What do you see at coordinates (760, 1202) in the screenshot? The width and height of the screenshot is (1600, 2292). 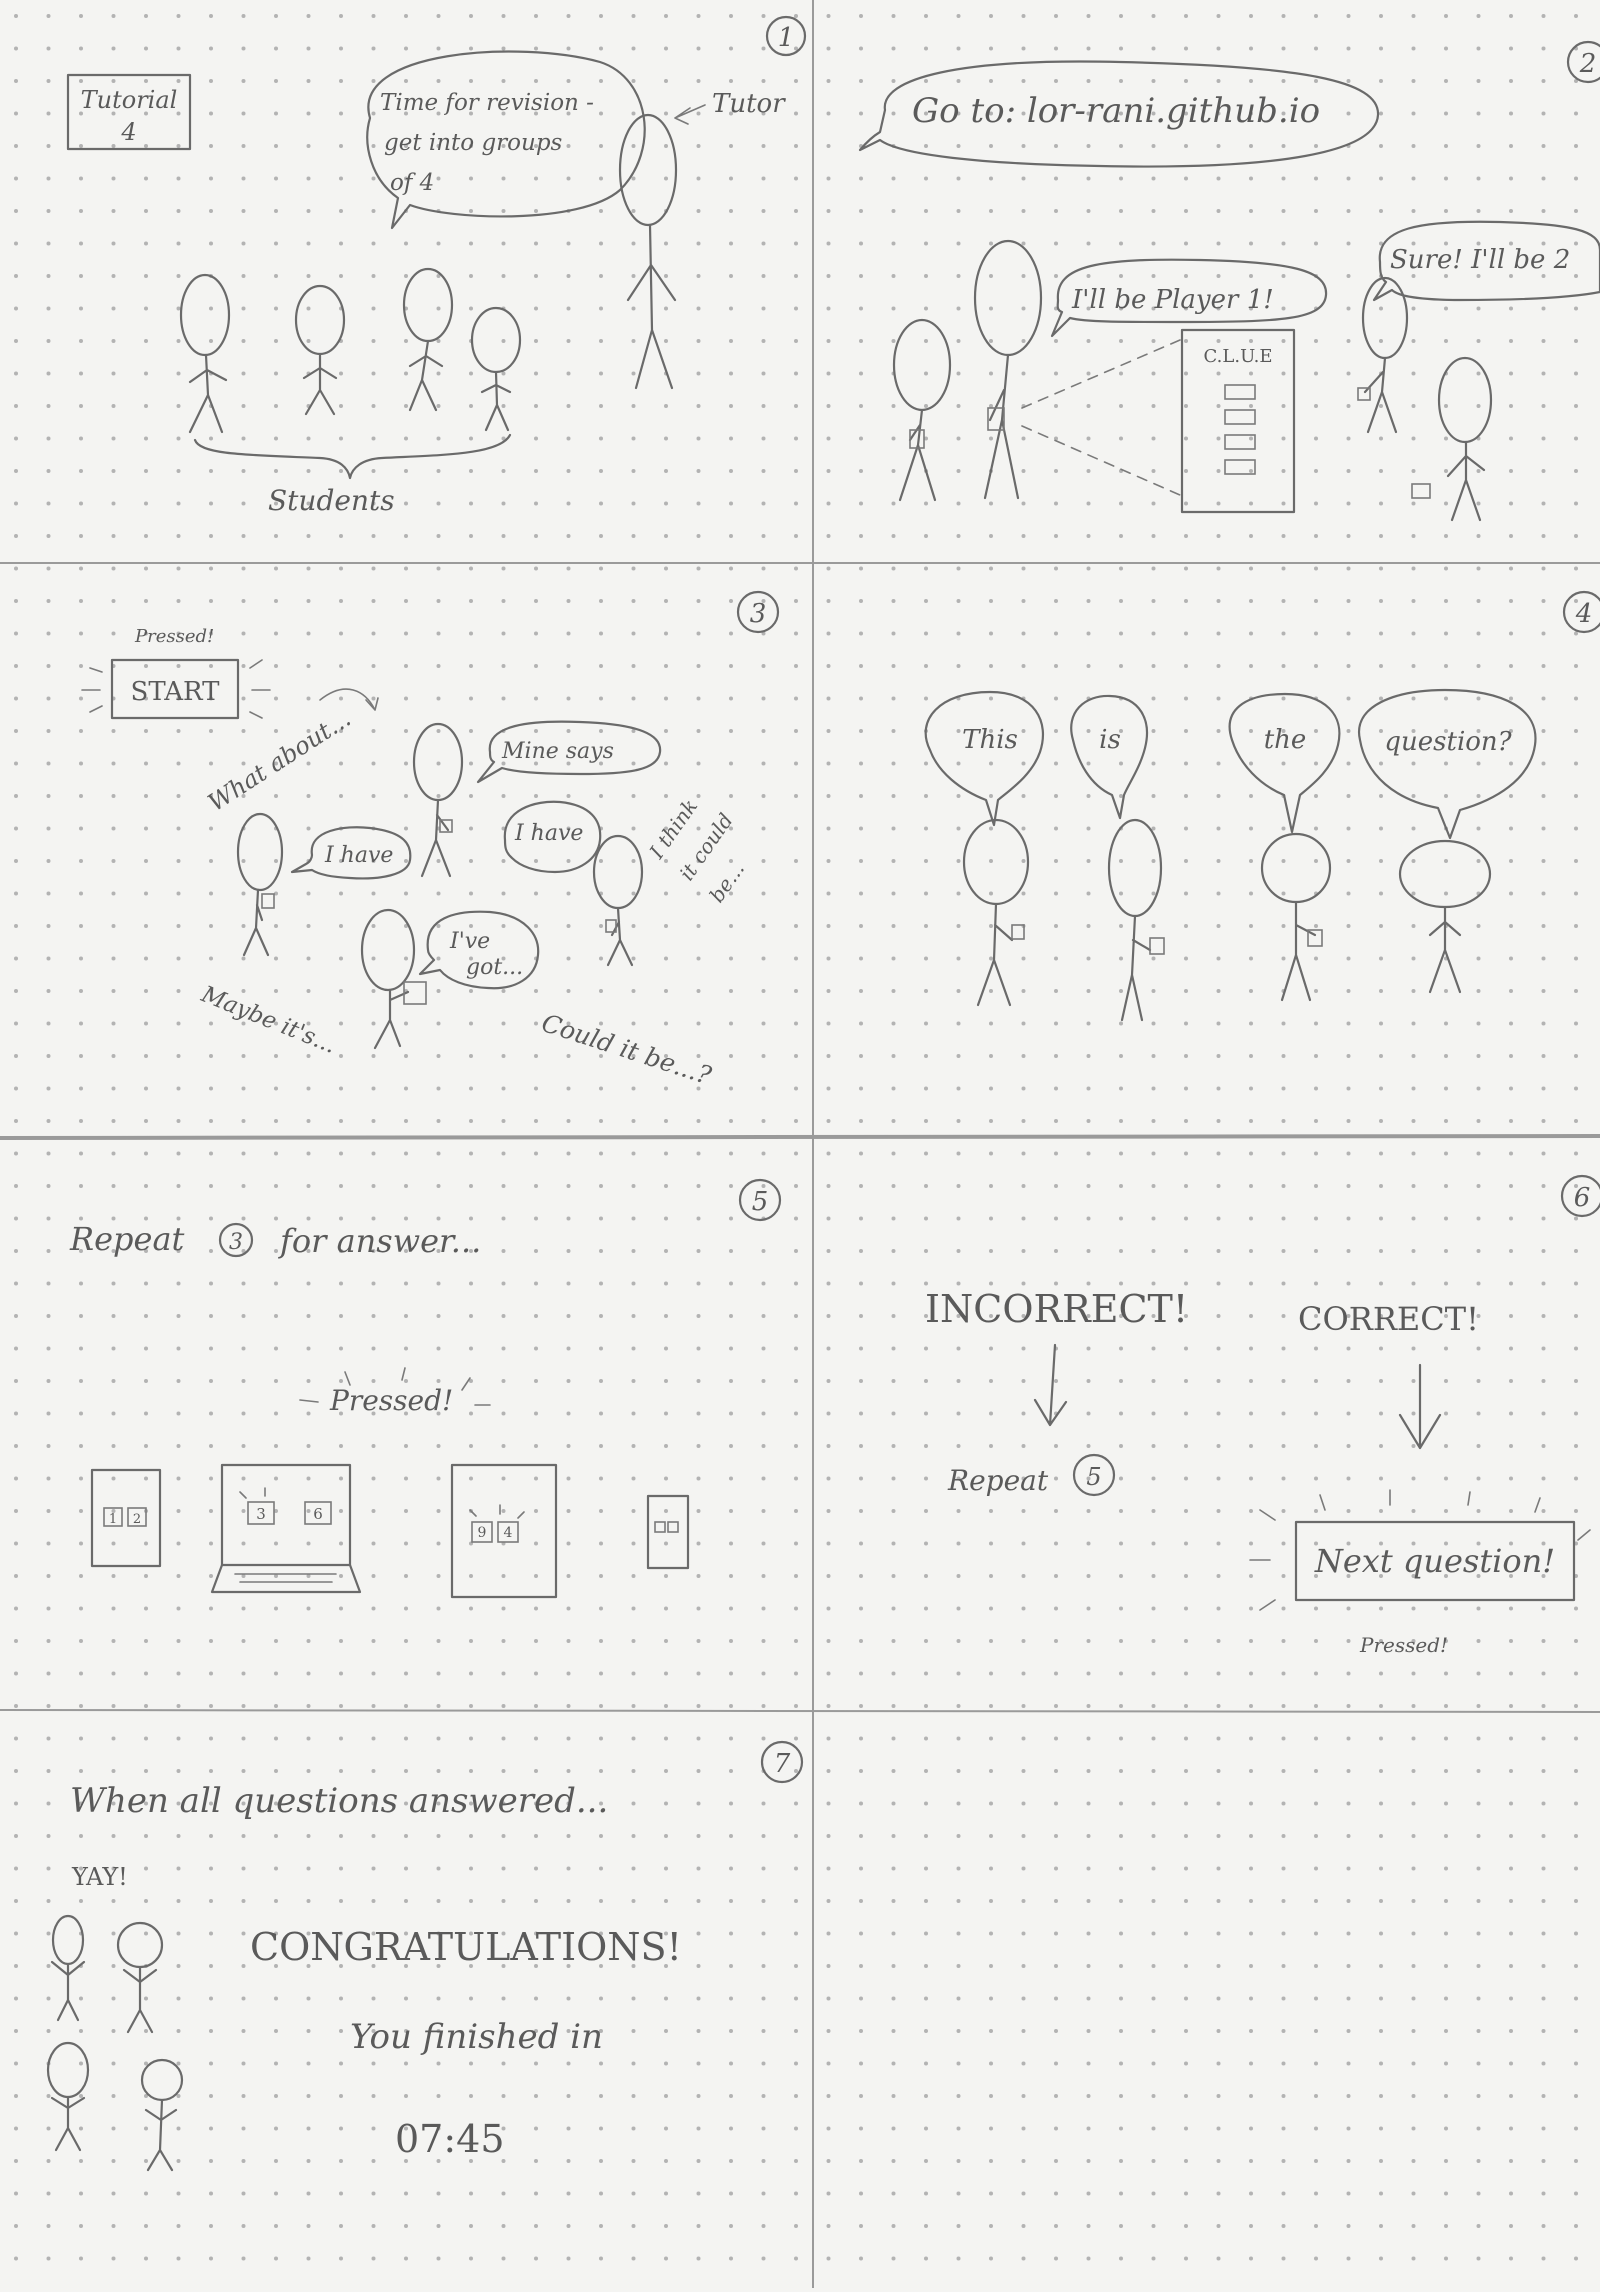 I see `panel-number-5: 5` at bounding box center [760, 1202].